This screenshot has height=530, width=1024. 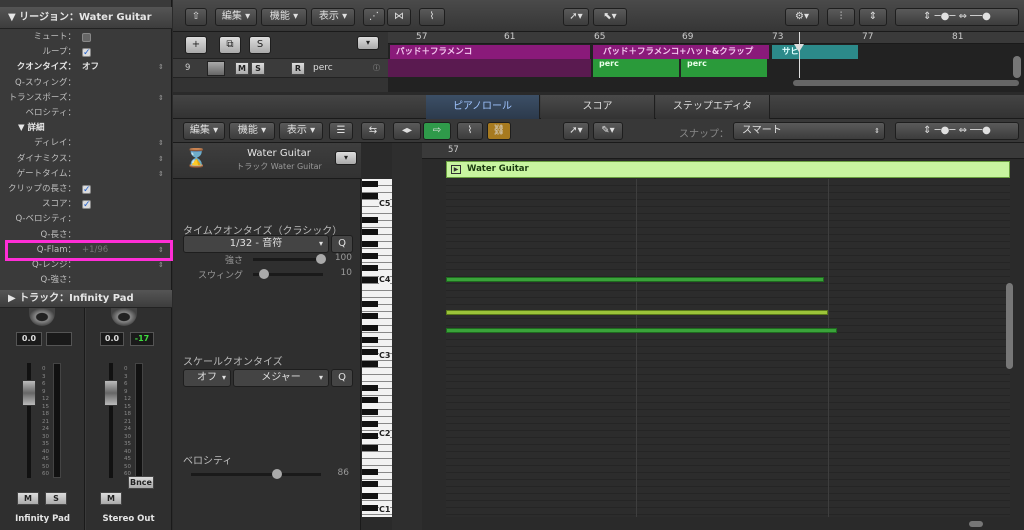 I want to click on region-bar-water-guitar: ▶ Water Guitar, so click(x=728, y=169).